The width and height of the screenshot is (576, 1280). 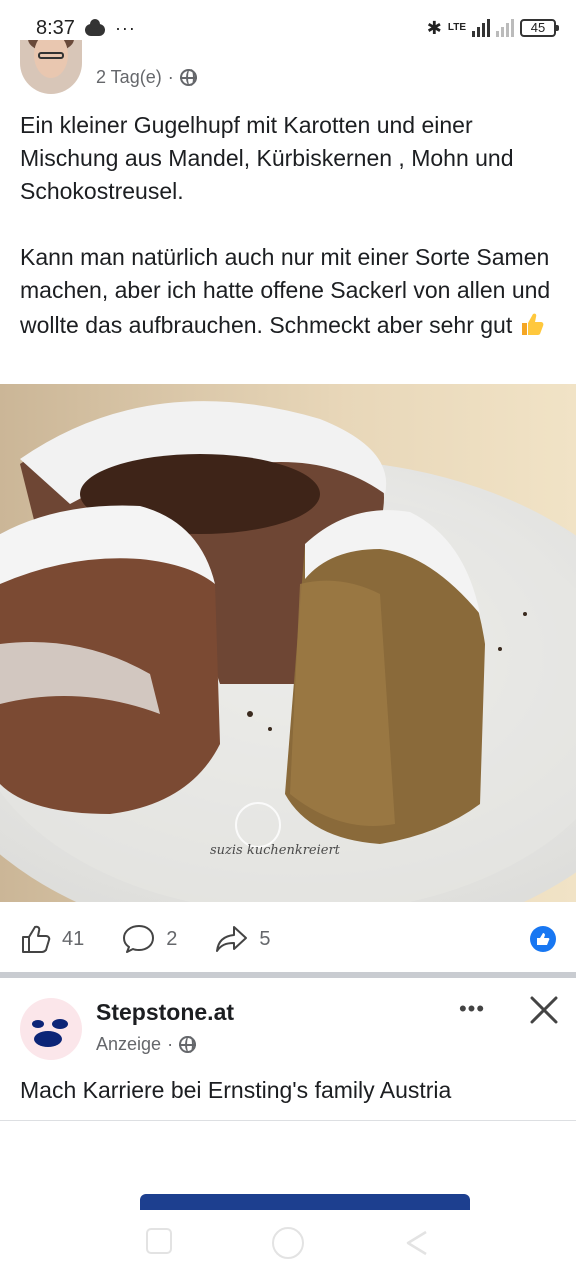 I want to click on battery-level: 45, so click(x=538, y=27).